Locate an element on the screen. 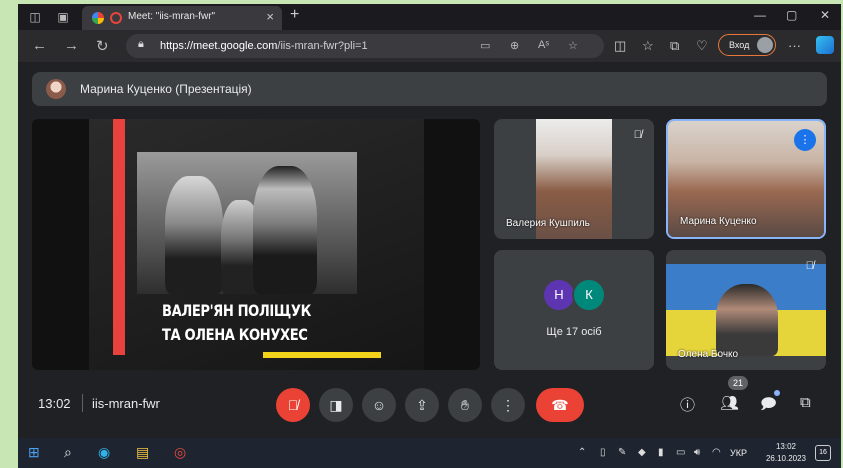 The image size is (843, 468). browser-essentials-icon: ♡ is located at coordinates (702, 46).